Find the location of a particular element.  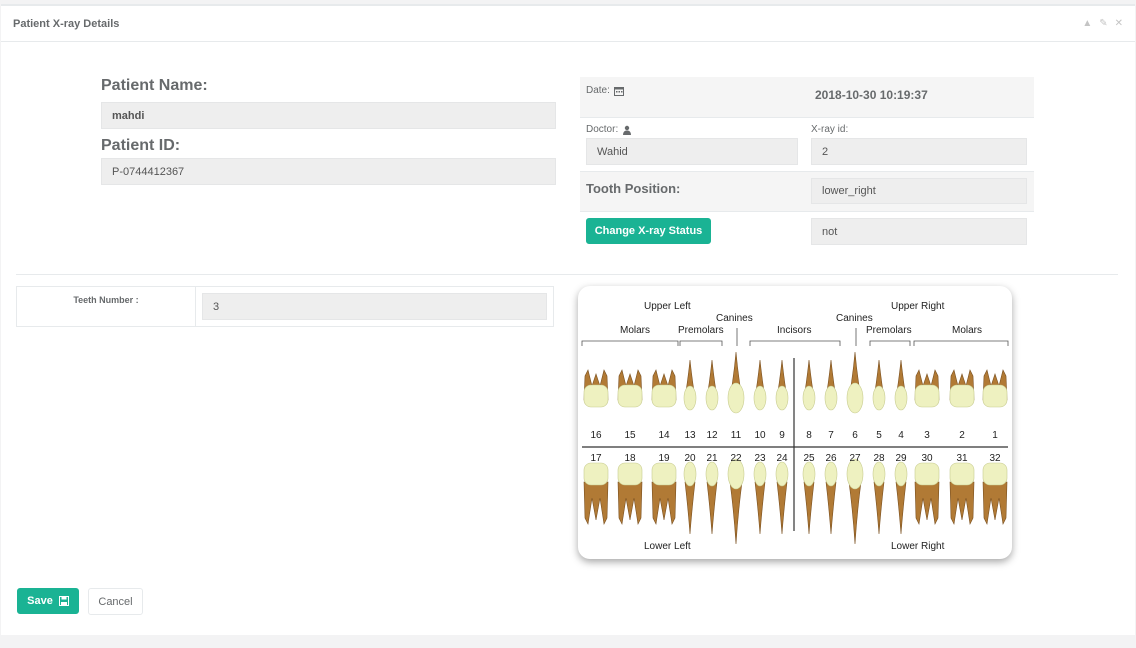

teeth-number-cell: 3 is located at coordinates (374, 306).